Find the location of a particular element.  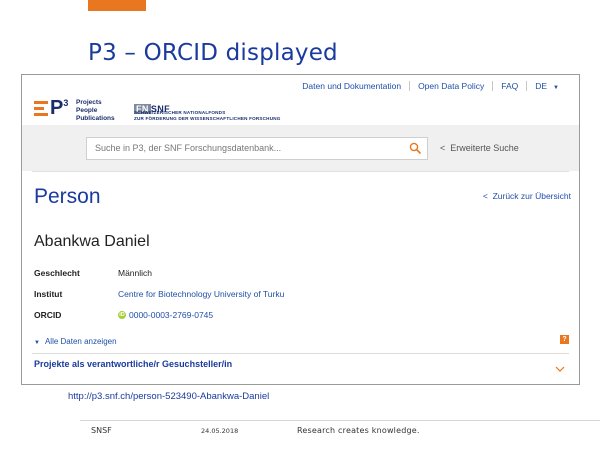

nav-faq: FAQ is located at coordinates (509, 86).